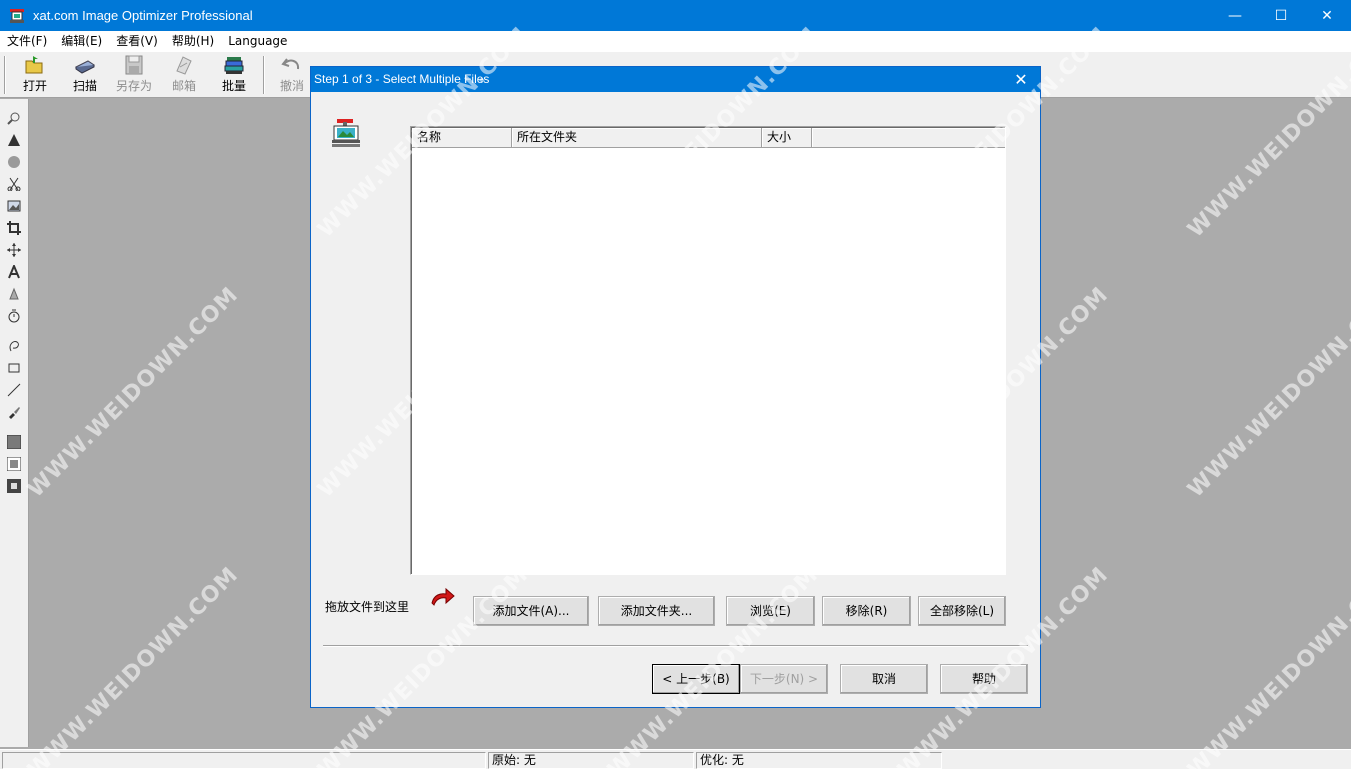 Image resolution: width=1351 pixels, height=769 pixels. Describe the element at coordinates (784, 679) in the screenshot. I see `next-button: 下一步(N) >` at that location.